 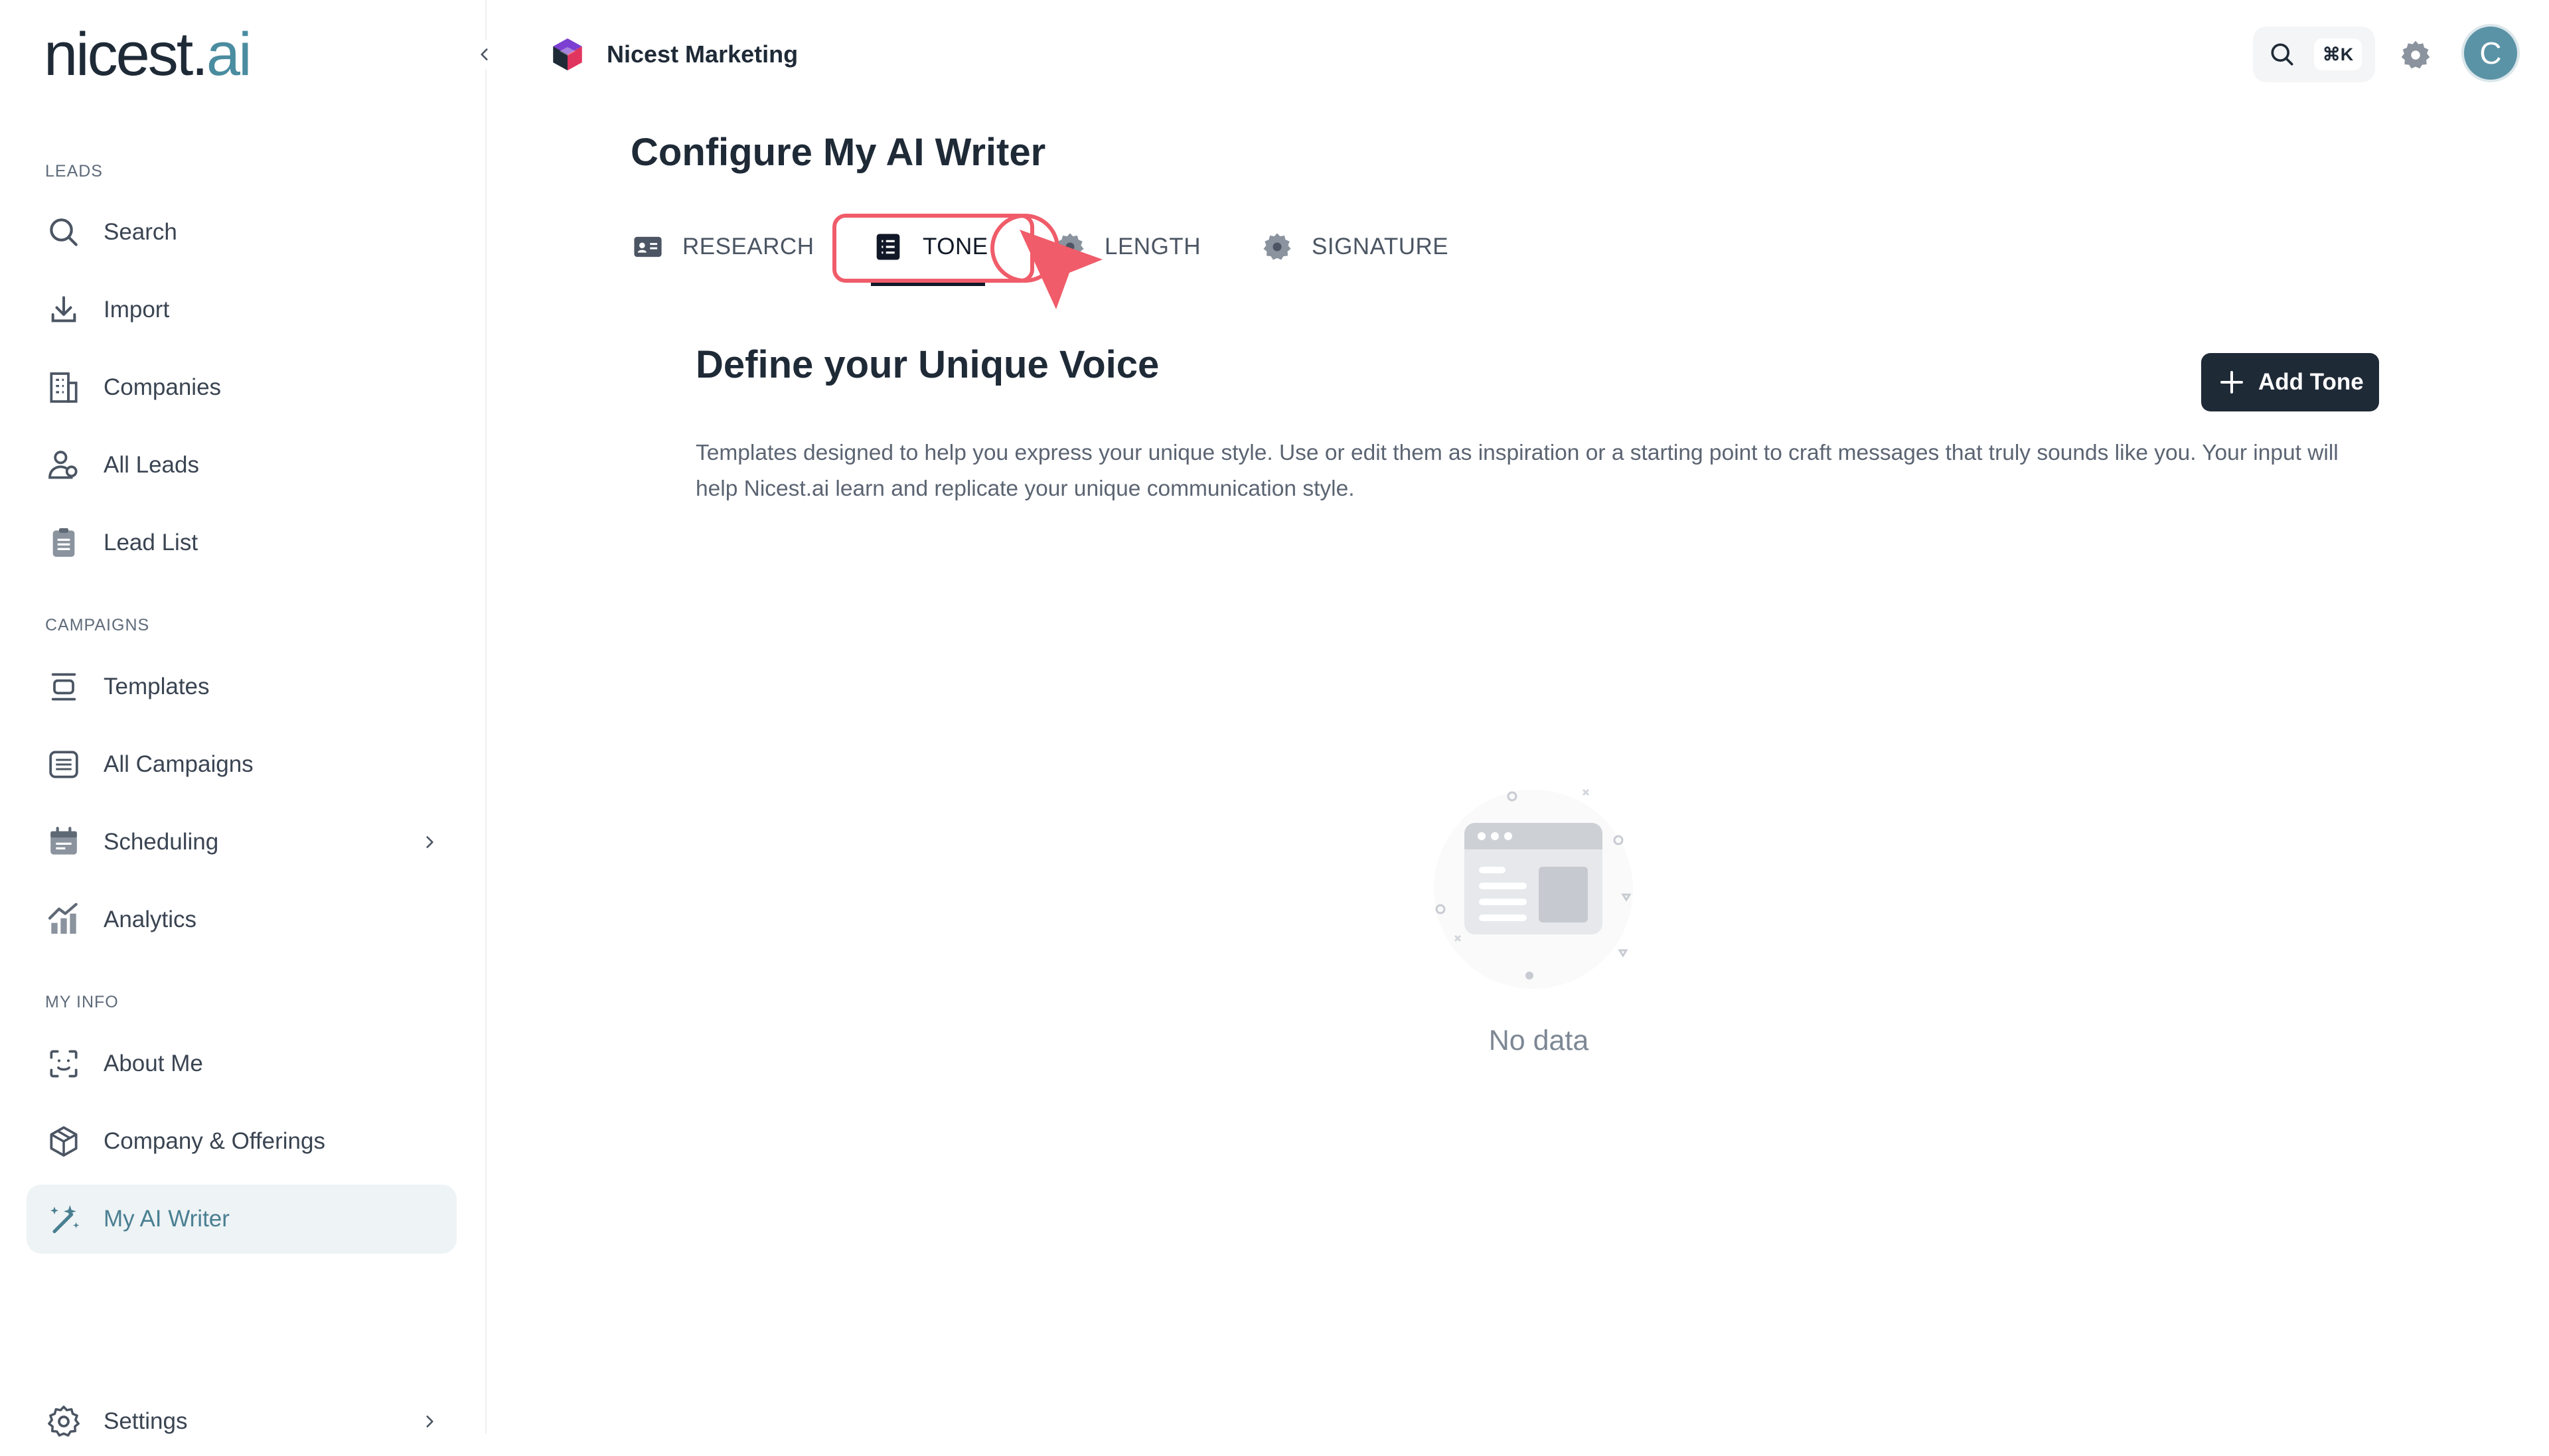 What do you see at coordinates (157, 686) in the screenshot?
I see `sidebar-item-label: Templates` at bounding box center [157, 686].